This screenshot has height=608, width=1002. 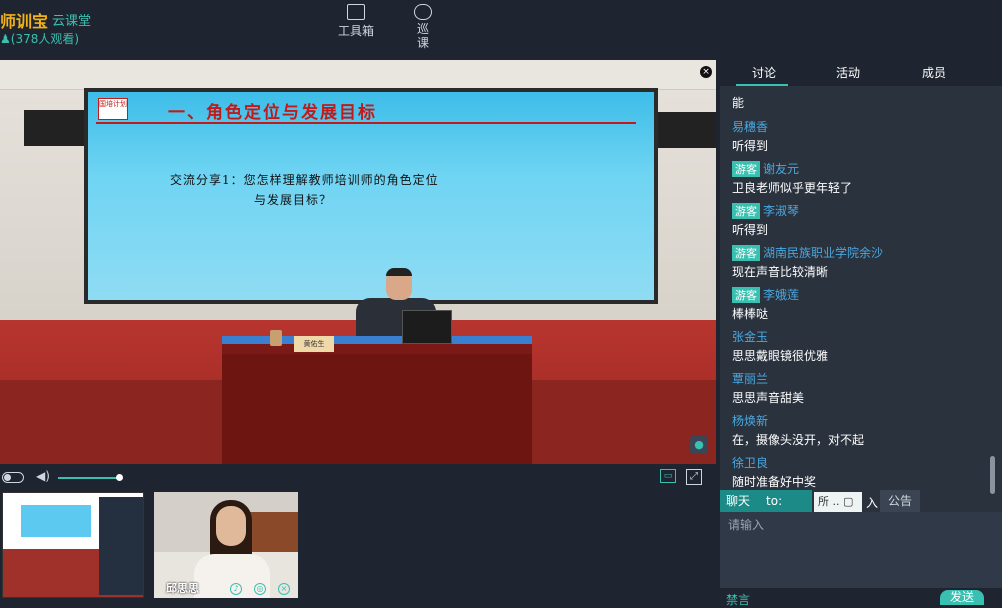 What do you see at coordinates (423, 27) in the screenshot?
I see `patrol-button: 巡 课` at bounding box center [423, 27].